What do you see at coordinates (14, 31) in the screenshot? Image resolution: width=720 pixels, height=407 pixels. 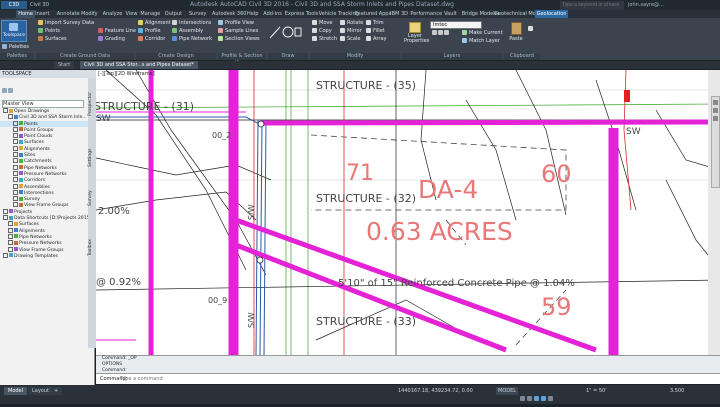 I see `toolspace-button: Toolspace` at bounding box center [14, 31].